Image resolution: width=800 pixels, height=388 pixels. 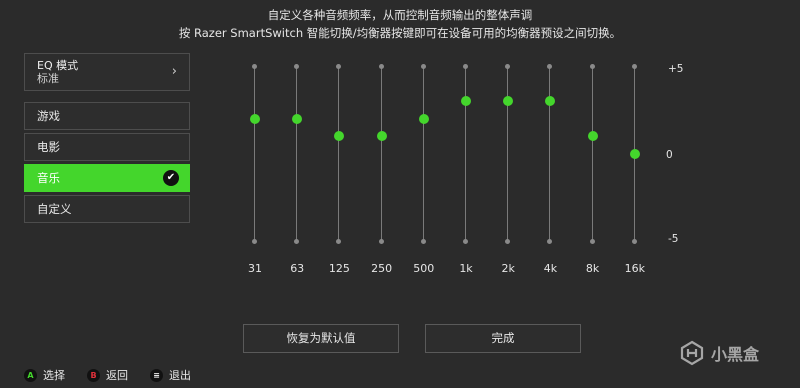 I want to click on eq-band-63: 63, so click(x=297, y=170).